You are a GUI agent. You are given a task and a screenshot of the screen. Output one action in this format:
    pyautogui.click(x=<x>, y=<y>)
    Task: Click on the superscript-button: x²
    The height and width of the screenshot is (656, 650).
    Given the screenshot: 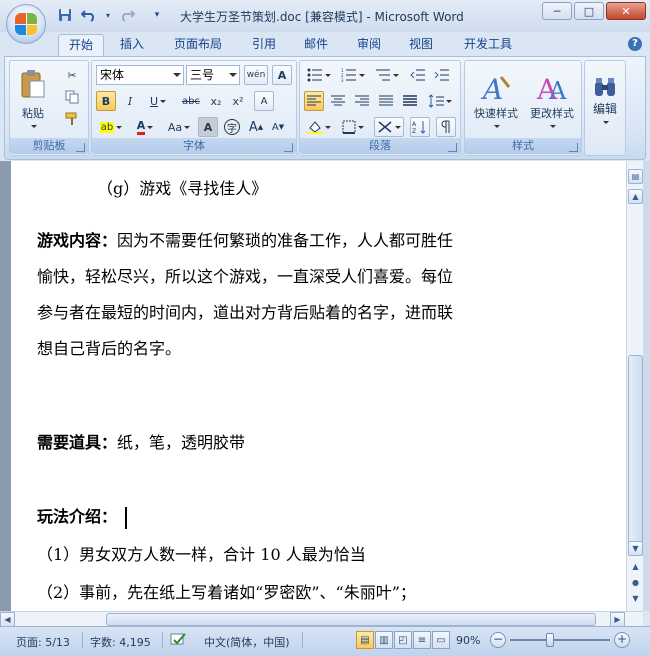 What is the action you would take?
    pyautogui.click(x=238, y=101)
    